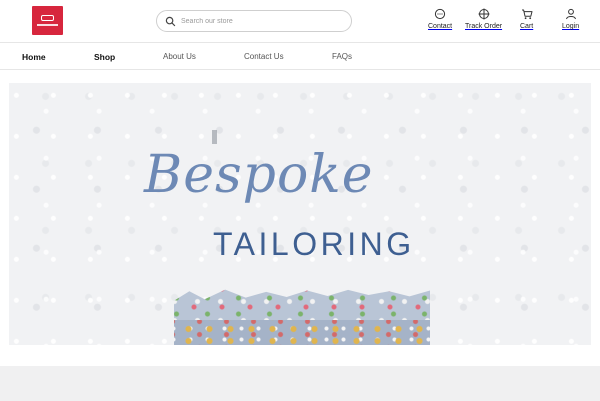  I want to click on search-input, so click(261, 21).